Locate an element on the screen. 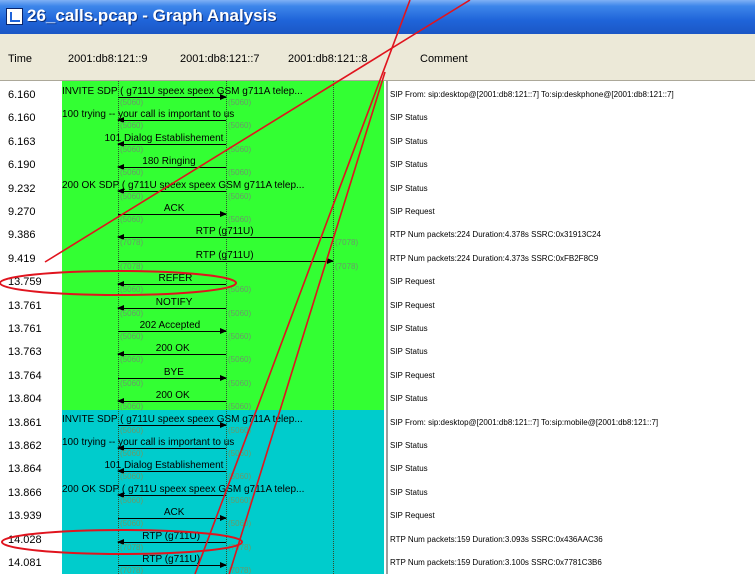  comment-header: Comment is located at coordinates (444, 59).